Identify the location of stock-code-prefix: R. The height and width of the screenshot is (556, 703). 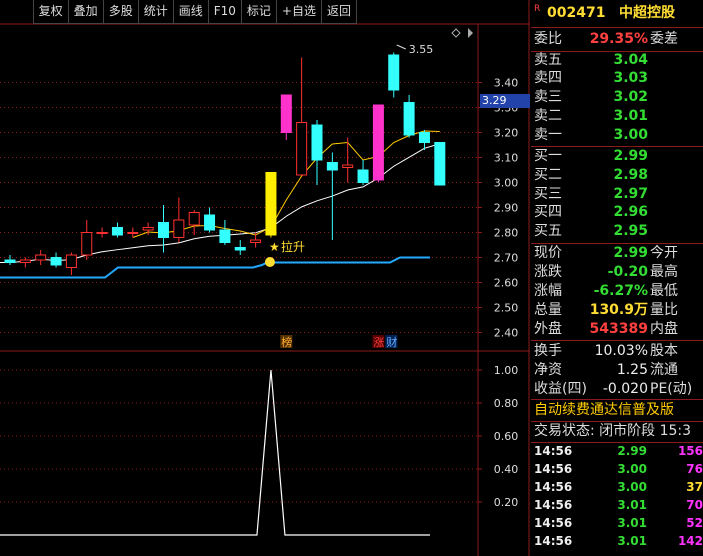
(537, 9).